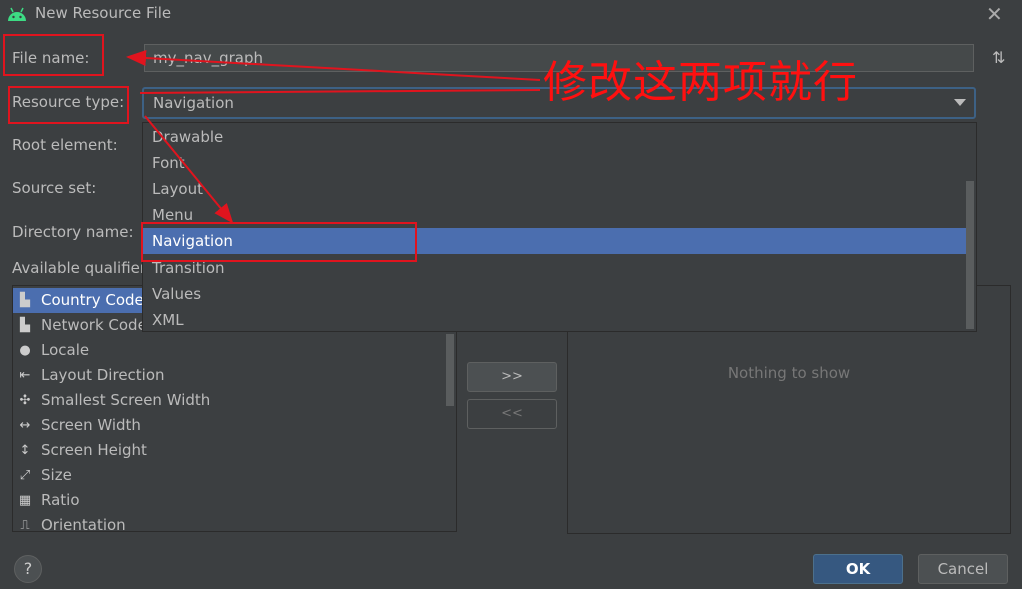 The width and height of the screenshot is (1022, 589). What do you see at coordinates (555, 137) in the screenshot?
I see `dropdown-item-drawable: Drawable` at bounding box center [555, 137].